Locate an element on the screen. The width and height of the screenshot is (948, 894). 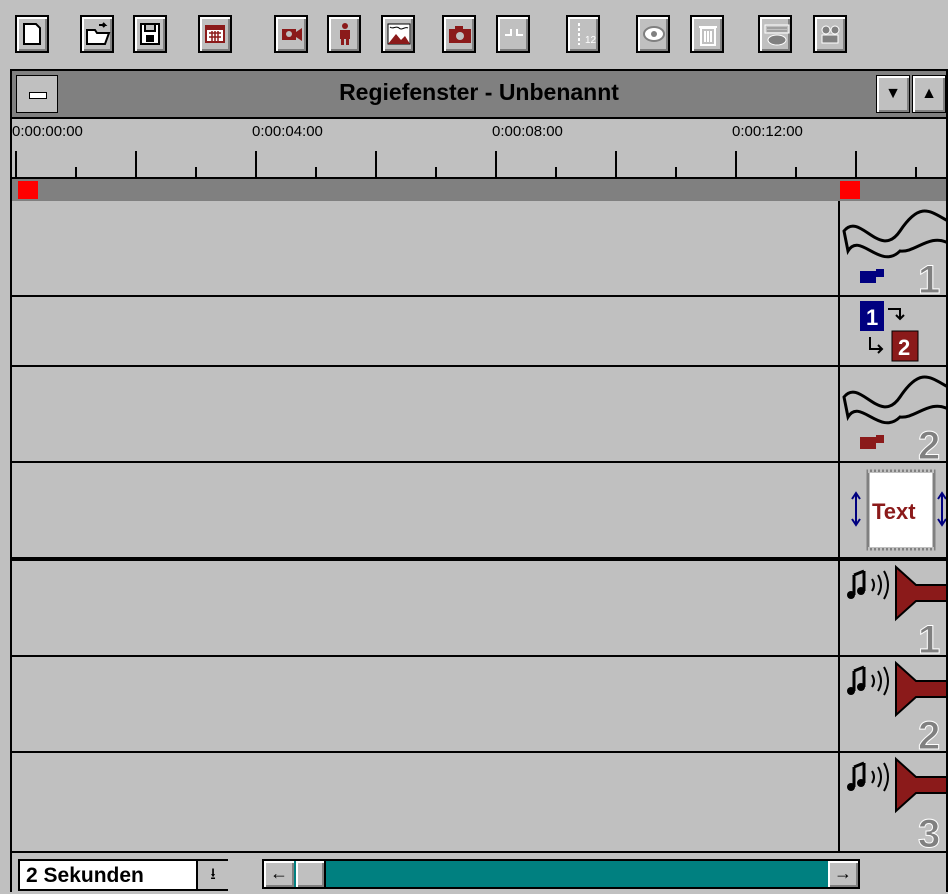
eye-icon is located at coordinates (654, 34).